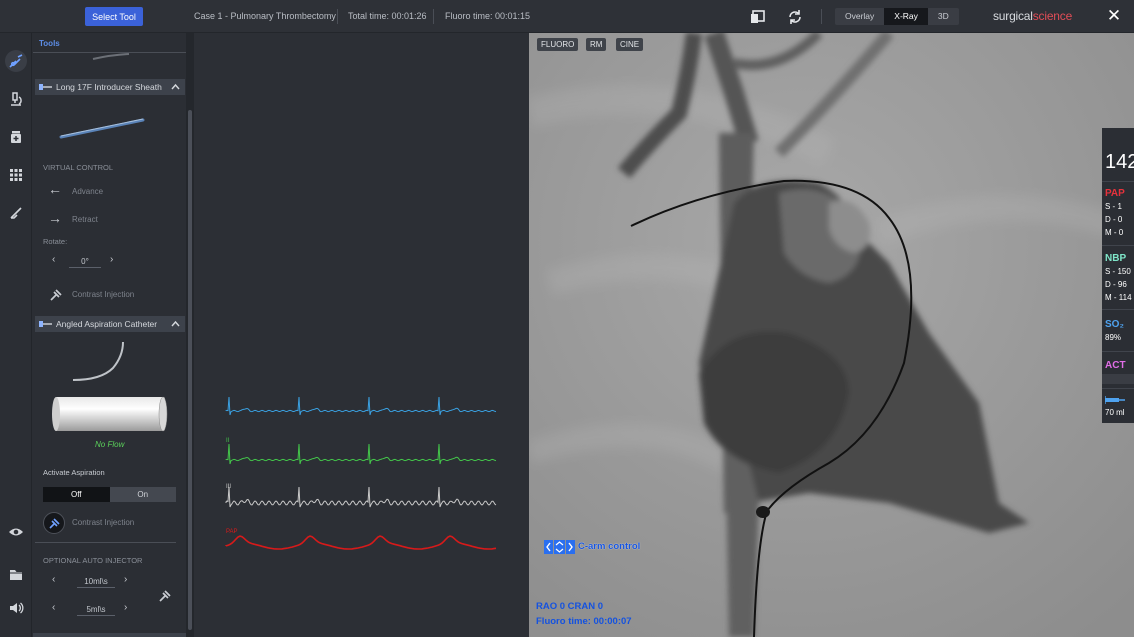 Image resolution: width=1134 pixels, height=637 pixels. Describe the element at coordinates (98, 361) in the screenshot. I see `catheter-preview` at that location.